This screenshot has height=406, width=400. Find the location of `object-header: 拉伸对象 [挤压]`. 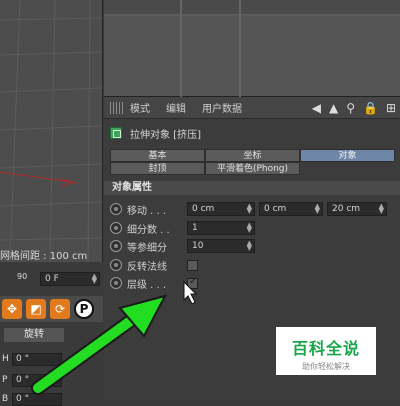

object-header: 拉伸对象 [挤压] is located at coordinates (252, 133).